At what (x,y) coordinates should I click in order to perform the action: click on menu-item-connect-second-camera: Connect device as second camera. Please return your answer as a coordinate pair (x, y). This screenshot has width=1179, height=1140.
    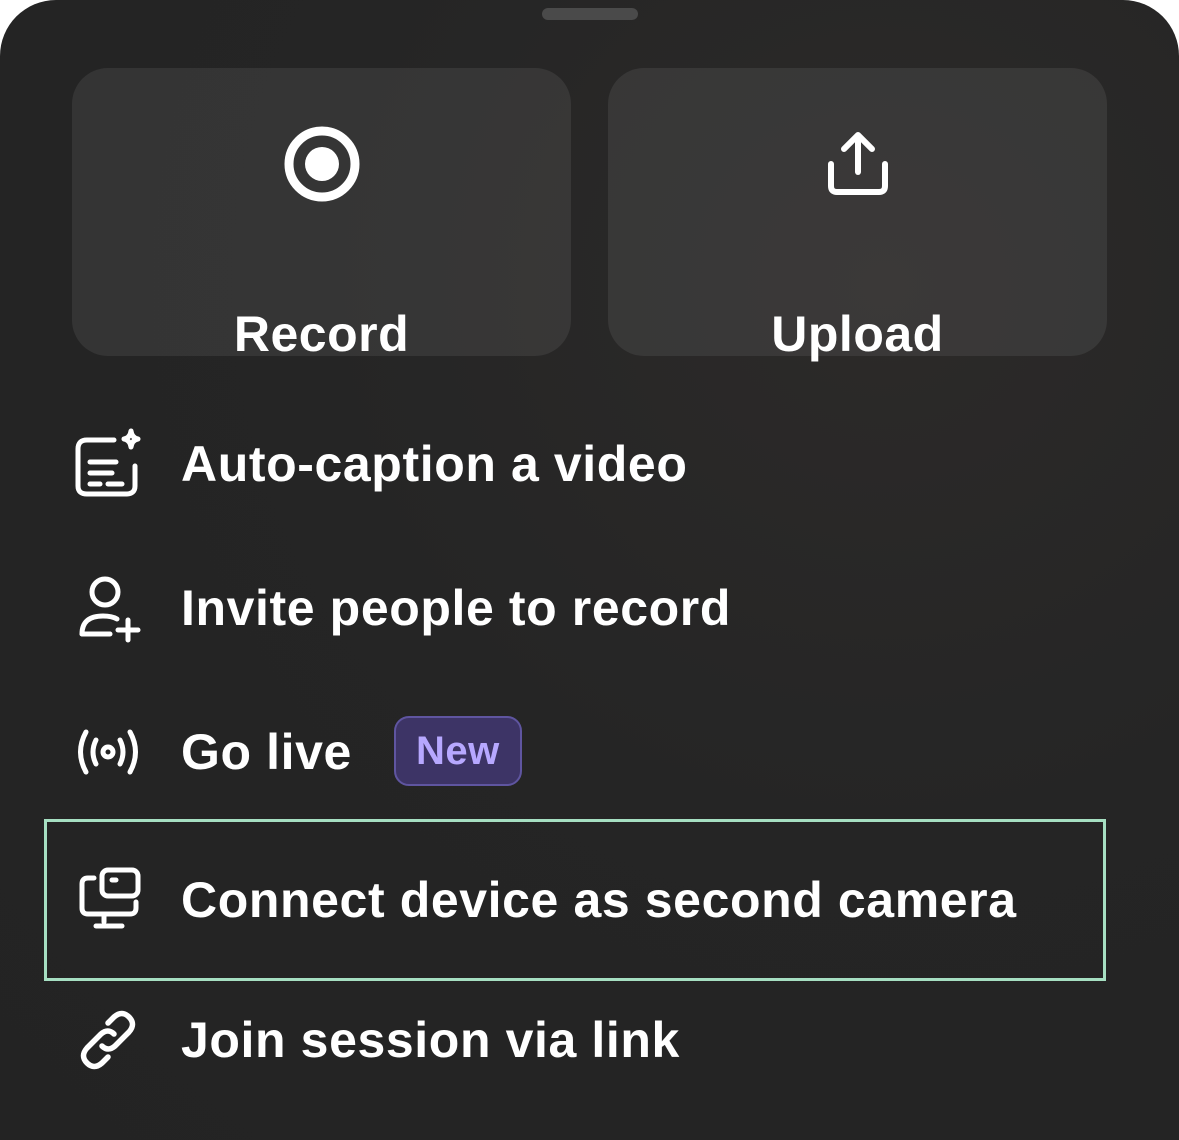
    Looking at the image, I should click on (575, 900).